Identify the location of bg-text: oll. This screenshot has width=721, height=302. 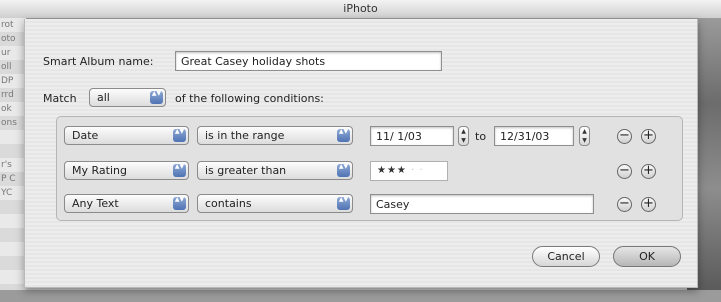
(6, 67).